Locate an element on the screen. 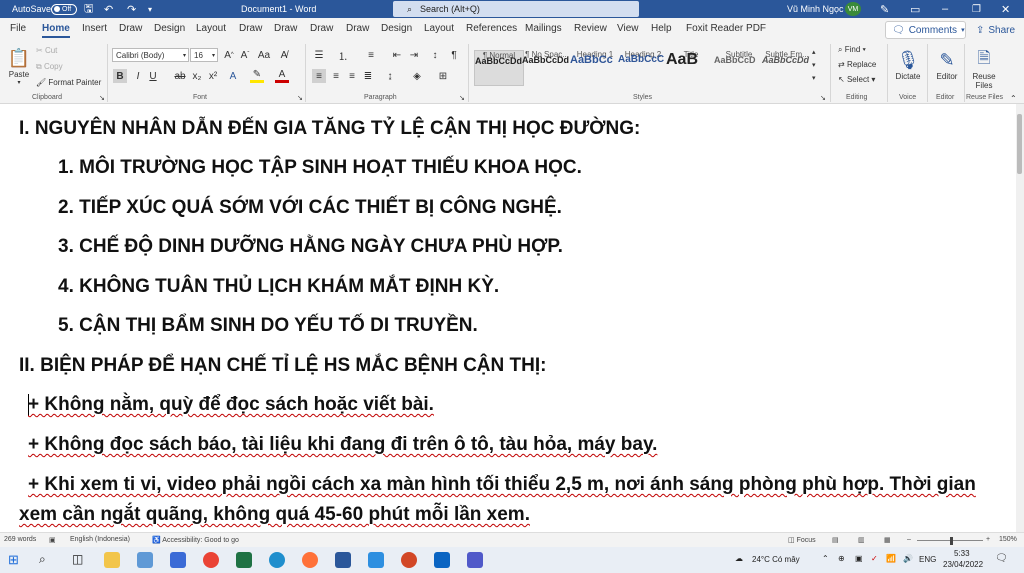 The width and height of the screenshot is (1024, 573). align-right-icon: ≡ is located at coordinates (352, 76).